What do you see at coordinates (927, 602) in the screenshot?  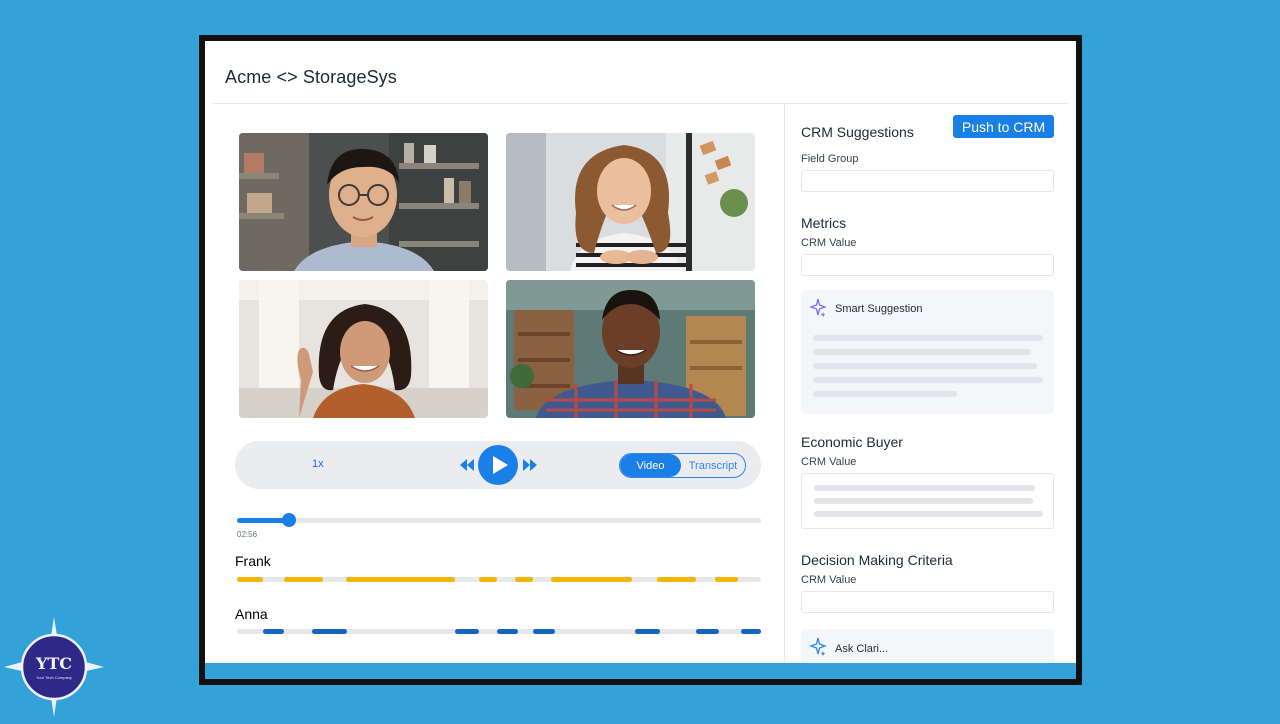 I see `dmc-crm-value-input` at bounding box center [927, 602].